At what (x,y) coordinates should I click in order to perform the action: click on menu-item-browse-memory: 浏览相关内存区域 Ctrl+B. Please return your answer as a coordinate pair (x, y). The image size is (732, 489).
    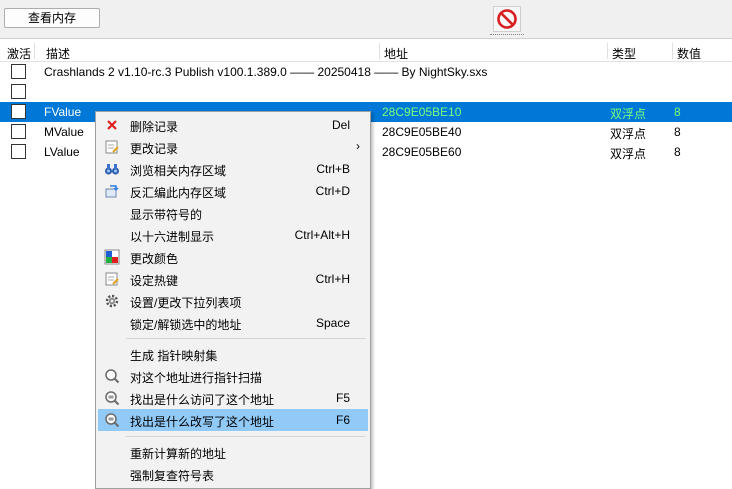
    Looking at the image, I should click on (233, 169).